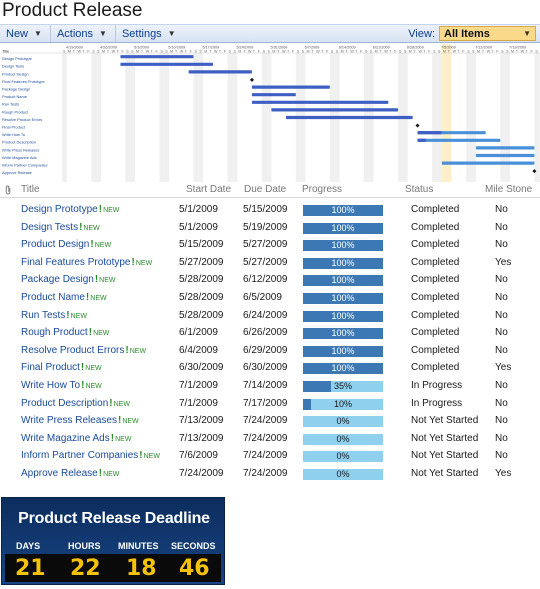  I want to click on task-title-link: Approve Release!NEW, so click(70, 473).